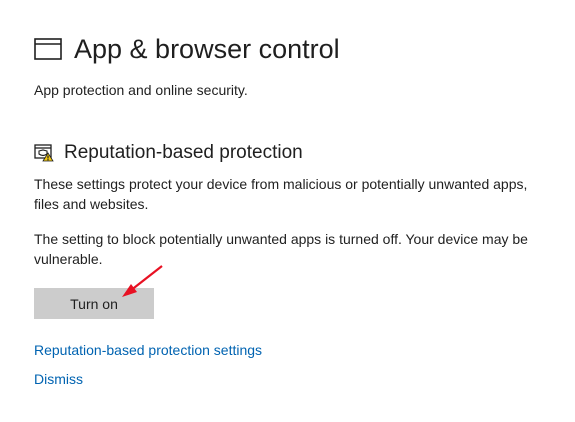  Describe the element at coordinates (94, 303) in the screenshot. I see `turn-on-button: Turn on` at that location.